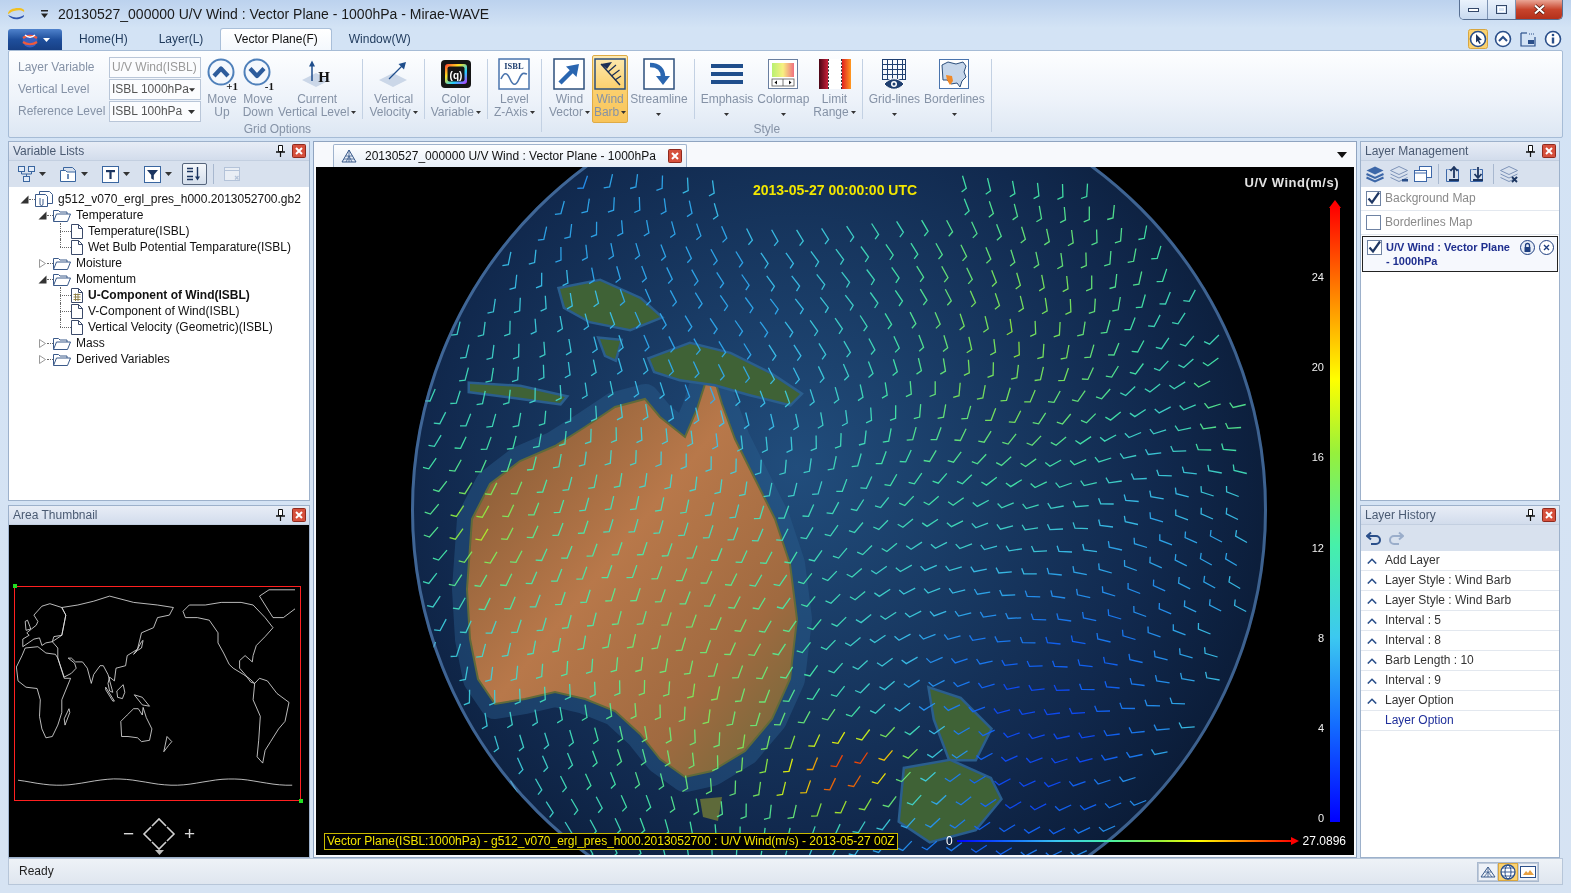  What do you see at coordinates (1546, 247) in the screenshot?
I see `close-circle-icon` at bounding box center [1546, 247].